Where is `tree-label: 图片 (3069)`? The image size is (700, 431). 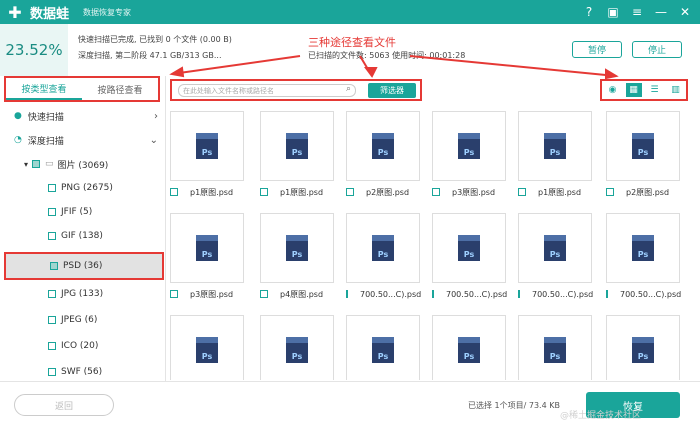
tree-label: 图片 (3069) is located at coordinates (83, 165).